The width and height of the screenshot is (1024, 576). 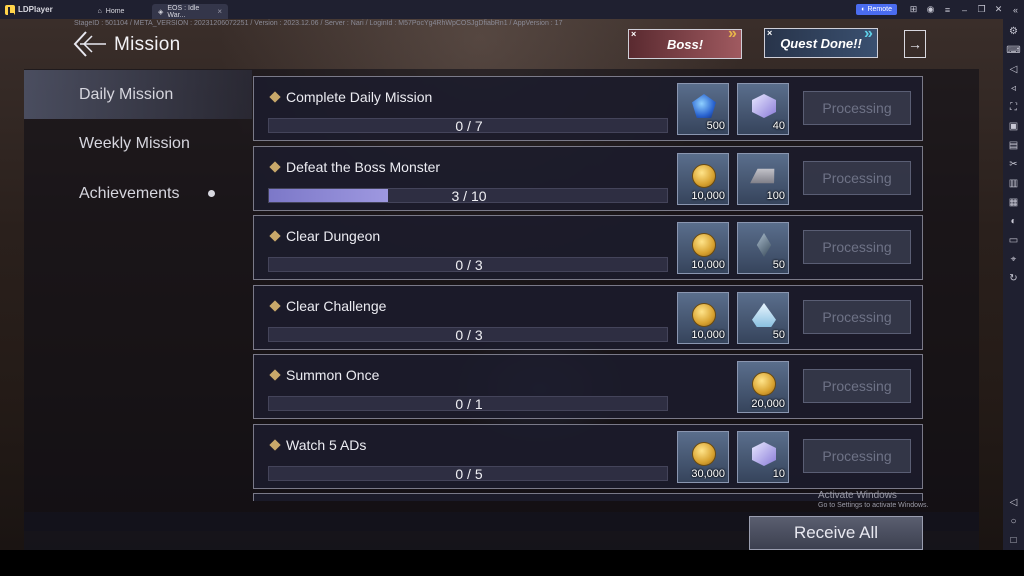 I want to click on progress-bar: 0 / 7, so click(x=468, y=126).